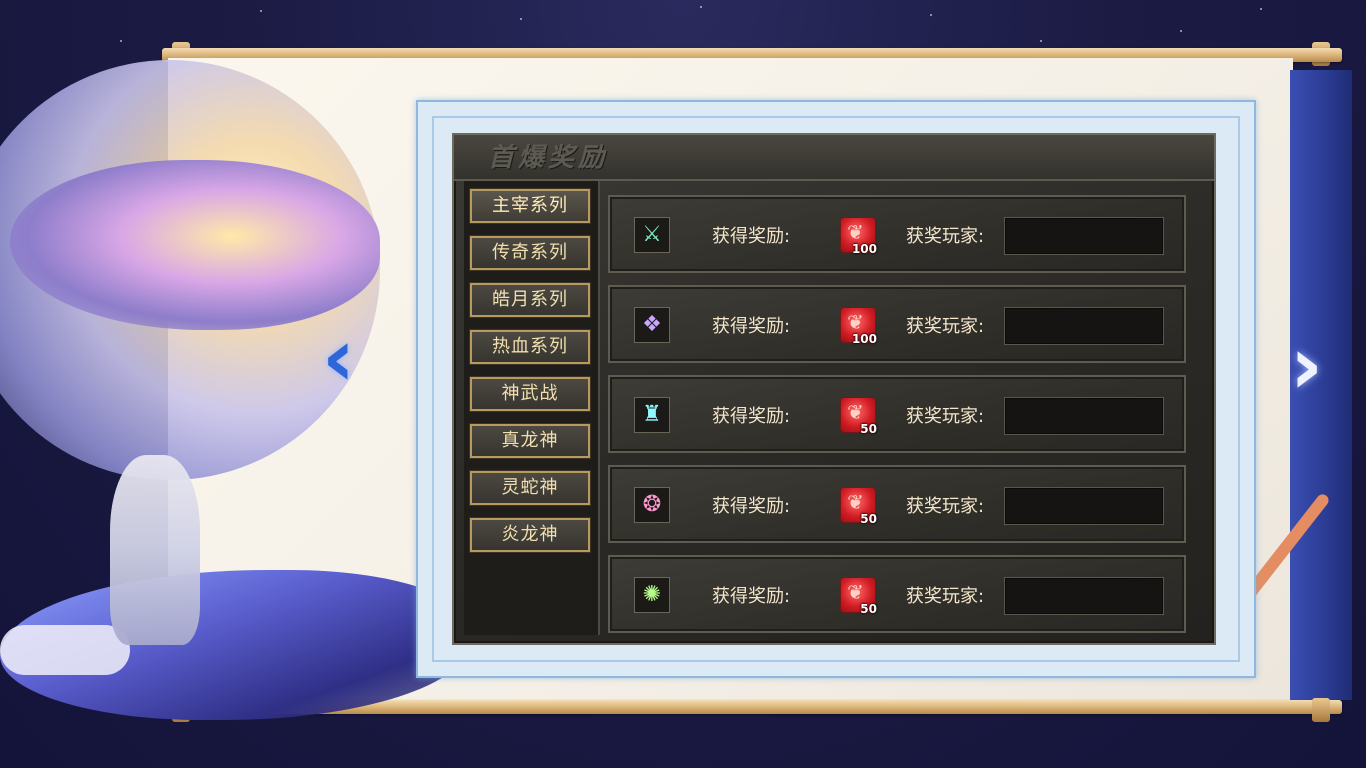  I want to click on bracelet-icon: ✺, so click(652, 595).